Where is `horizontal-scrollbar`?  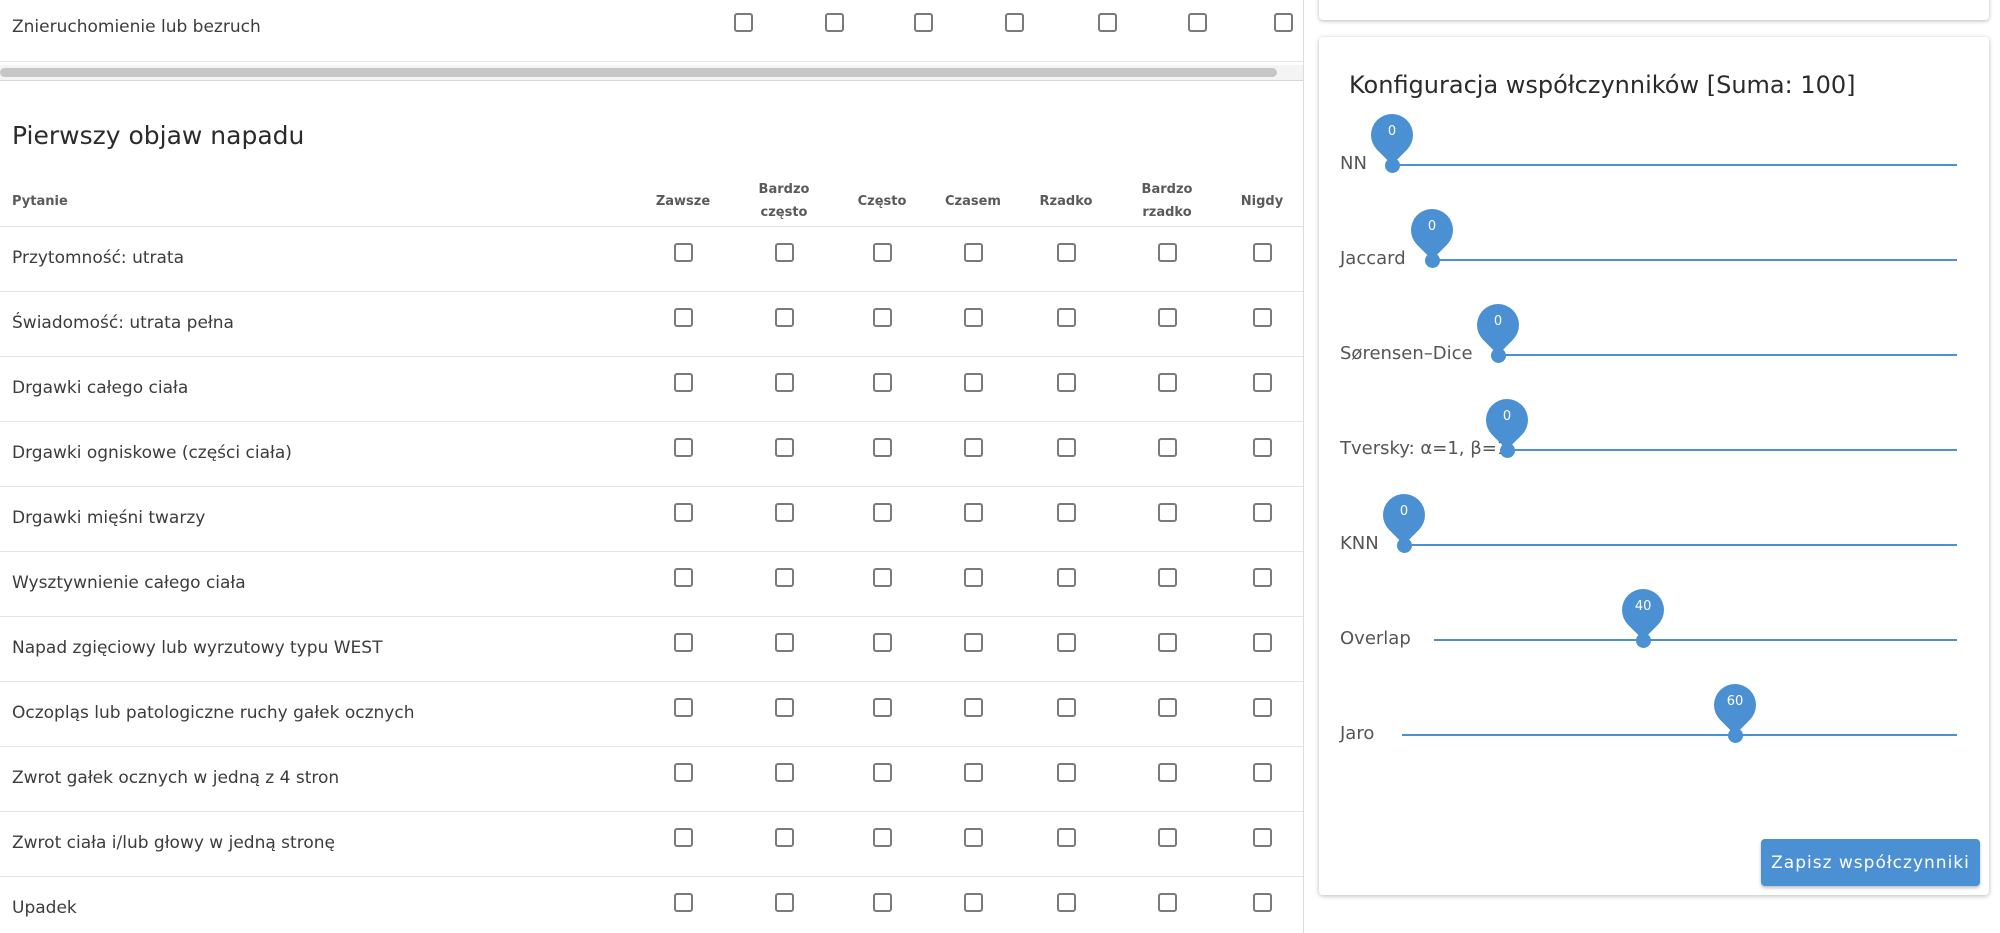 horizontal-scrollbar is located at coordinates (651, 73).